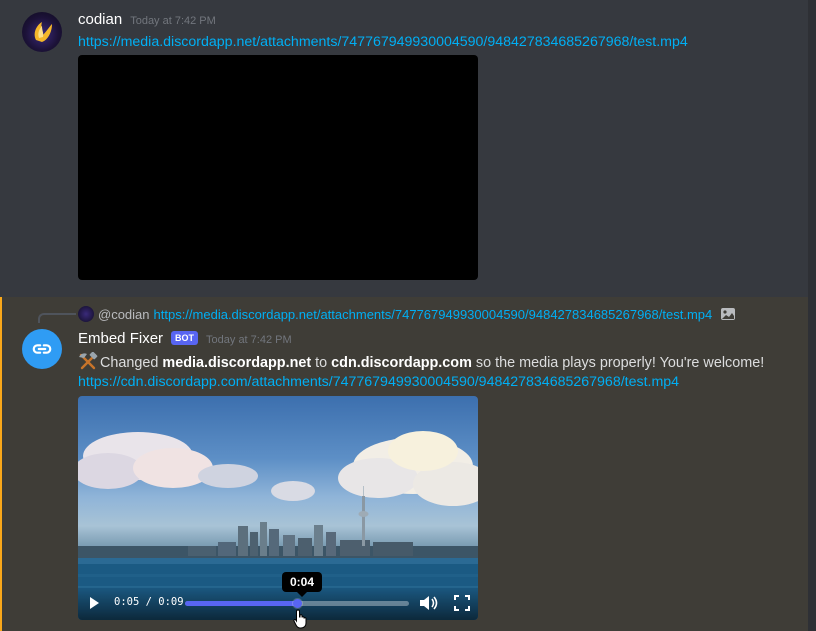  What do you see at coordinates (812, 315) in the screenshot?
I see `scrollbar-track` at bounding box center [812, 315].